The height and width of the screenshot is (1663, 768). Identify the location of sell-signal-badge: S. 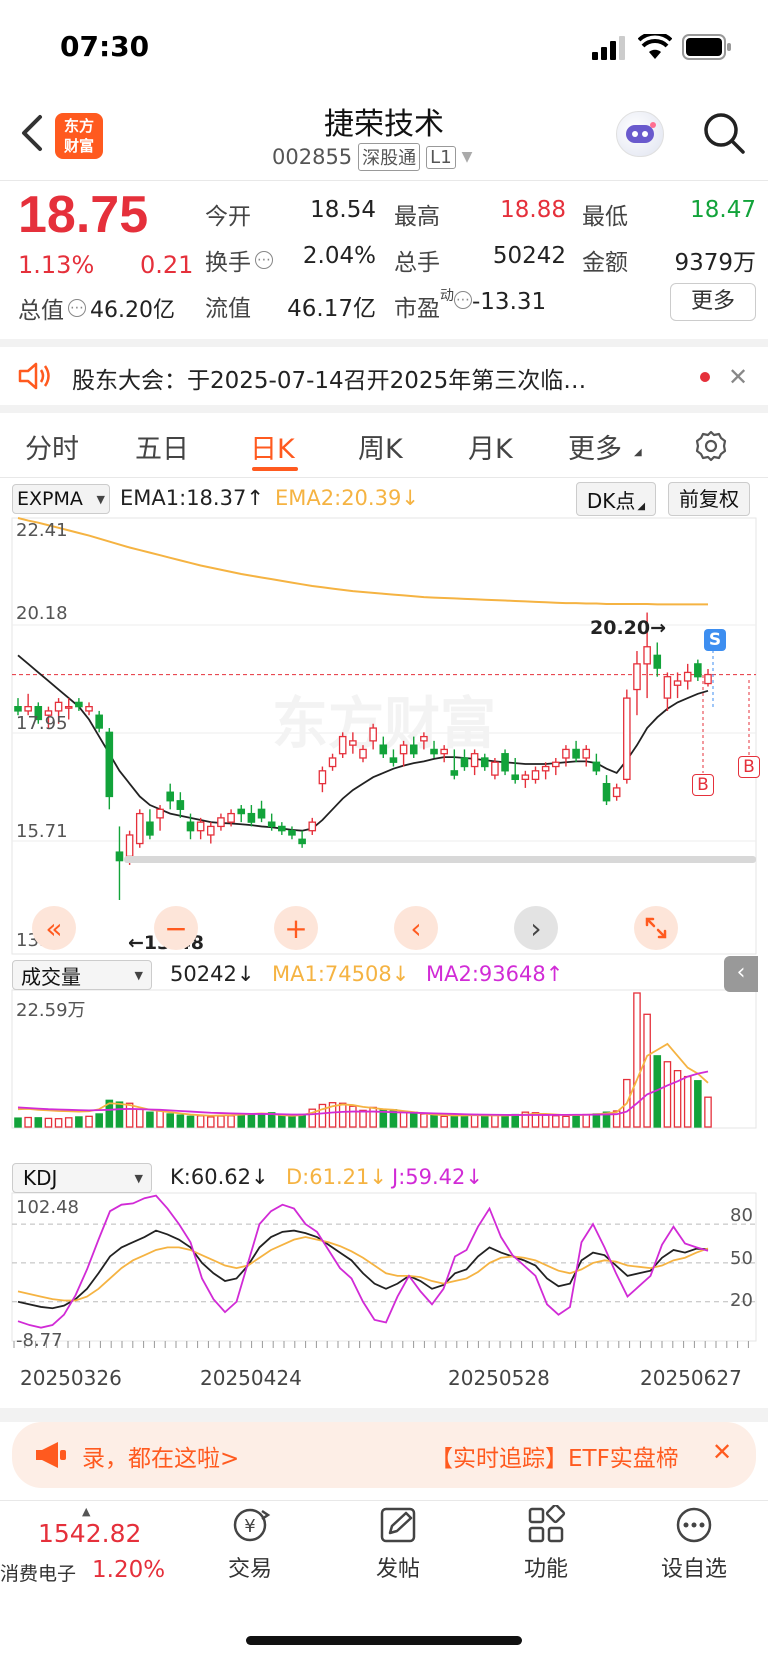
(715, 640).